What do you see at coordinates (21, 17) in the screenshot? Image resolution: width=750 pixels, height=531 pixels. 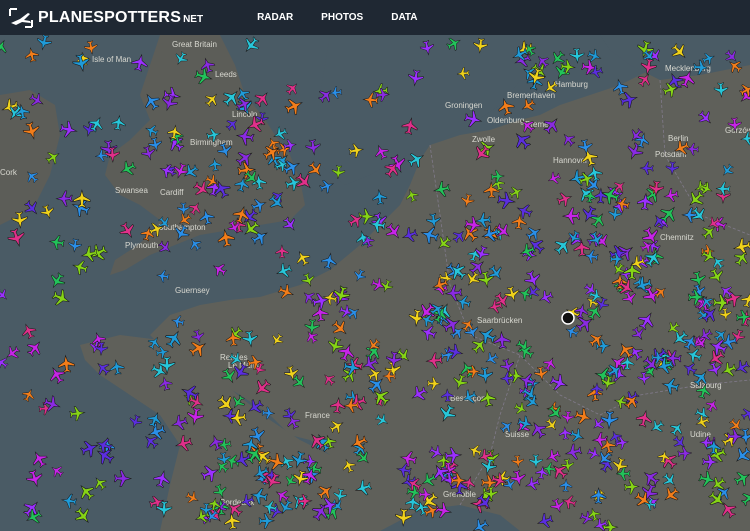 I see `airplane-logo-icon` at bounding box center [21, 17].